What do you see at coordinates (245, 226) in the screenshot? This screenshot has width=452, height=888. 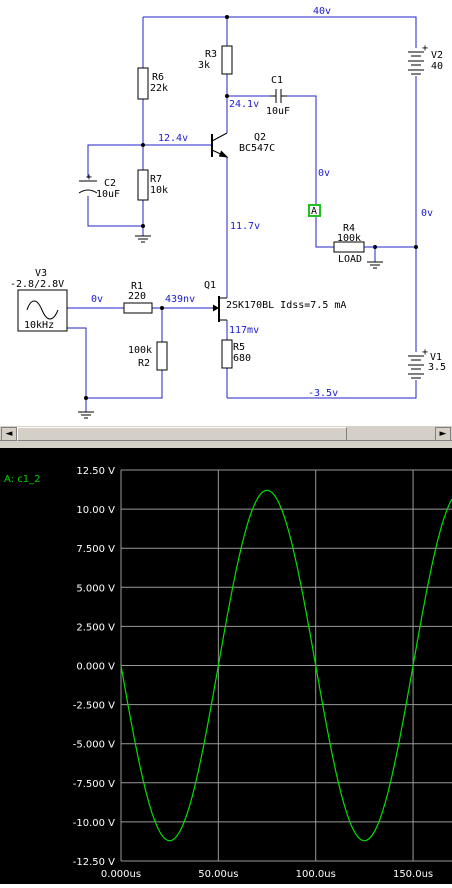 I see `node-label-11v: 11.7v` at bounding box center [245, 226].